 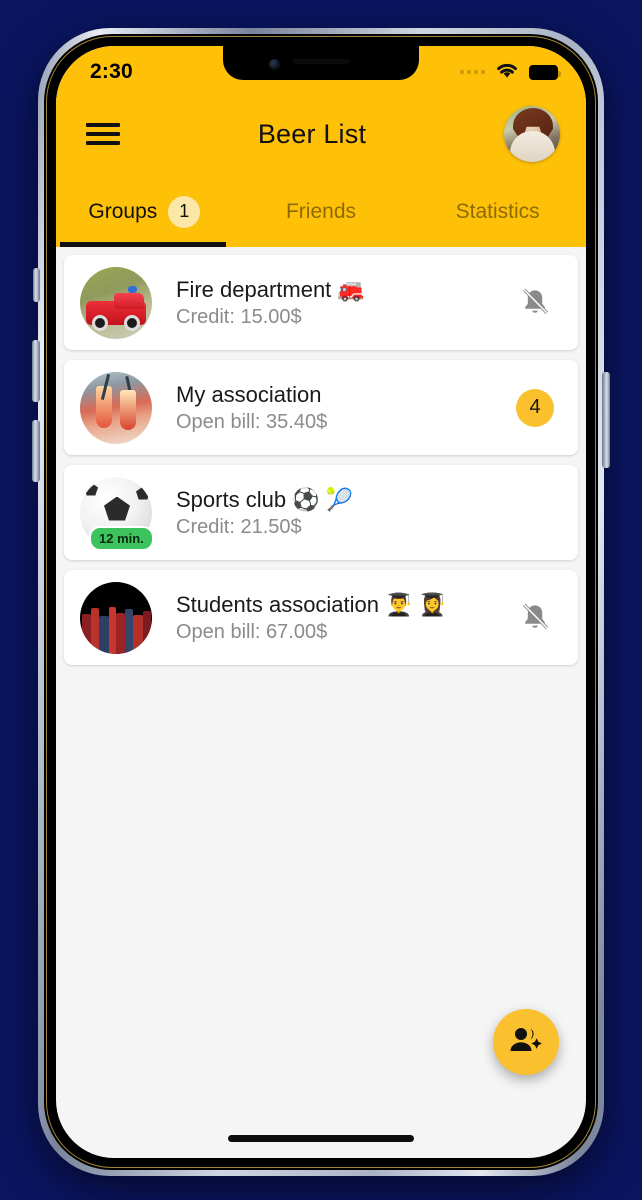 What do you see at coordinates (36, 451) in the screenshot?
I see `volume-down-button` at bounding box center [36, 451].